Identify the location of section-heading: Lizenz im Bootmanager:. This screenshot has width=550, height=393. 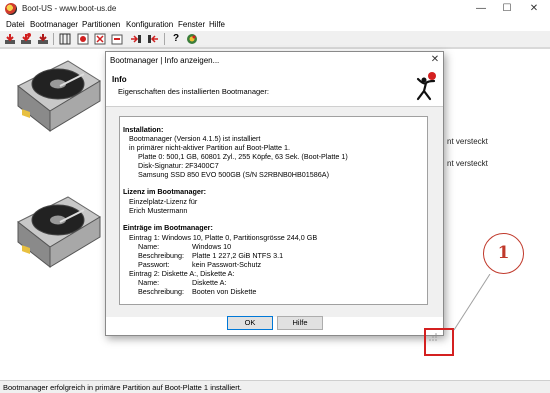
(165, 191).